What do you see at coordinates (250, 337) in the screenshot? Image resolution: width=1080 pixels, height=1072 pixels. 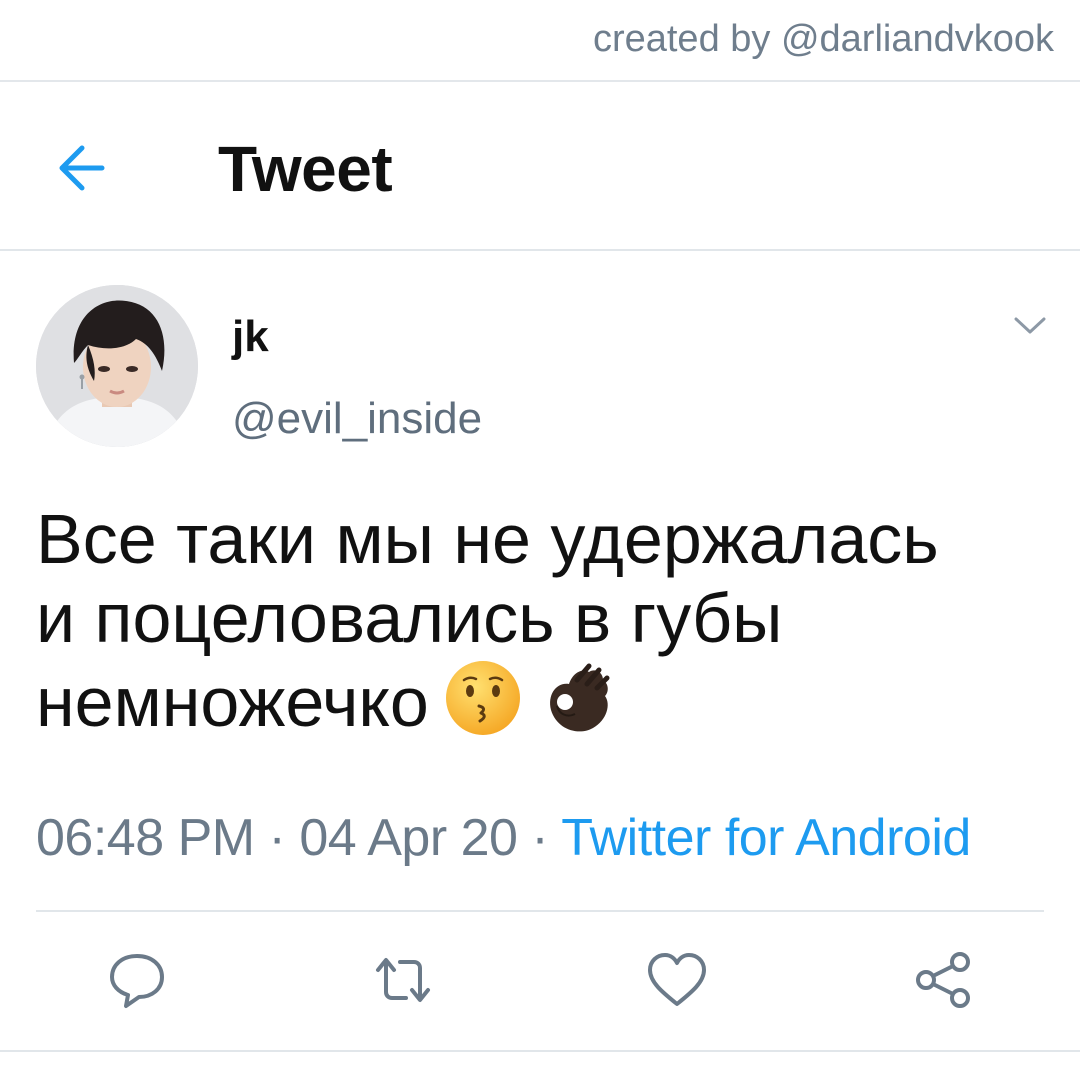 I see `display-name: jk` at bounding box center [250, 337].